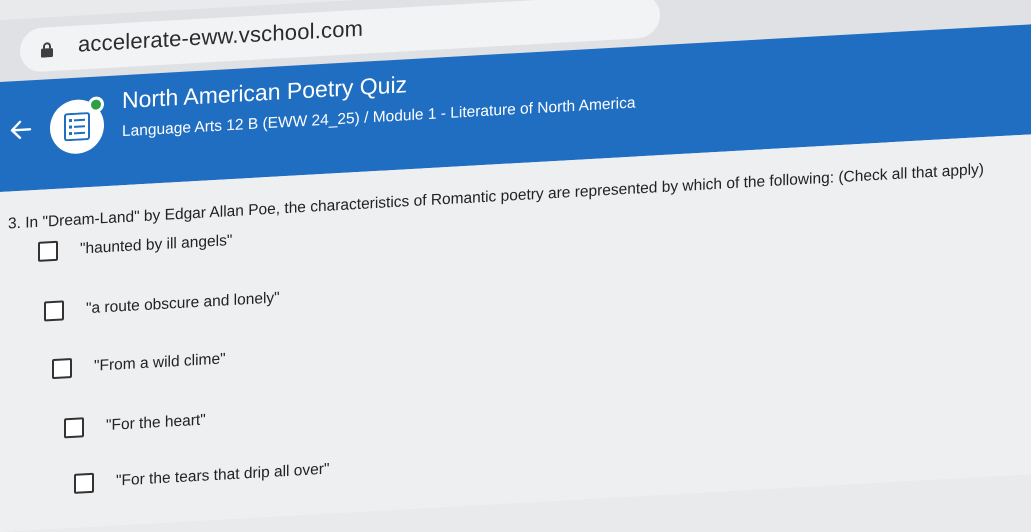 The image size is (1031, 532). Describe the element at coordinates (160, 362) in the screenshot. I see `option-label: "From a wild clime"` at that location.